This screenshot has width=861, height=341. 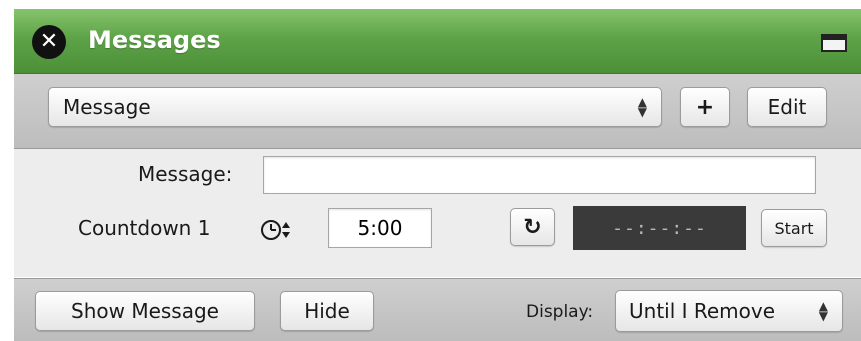 I want to click on clock-icon, so click(x=277, y=229).